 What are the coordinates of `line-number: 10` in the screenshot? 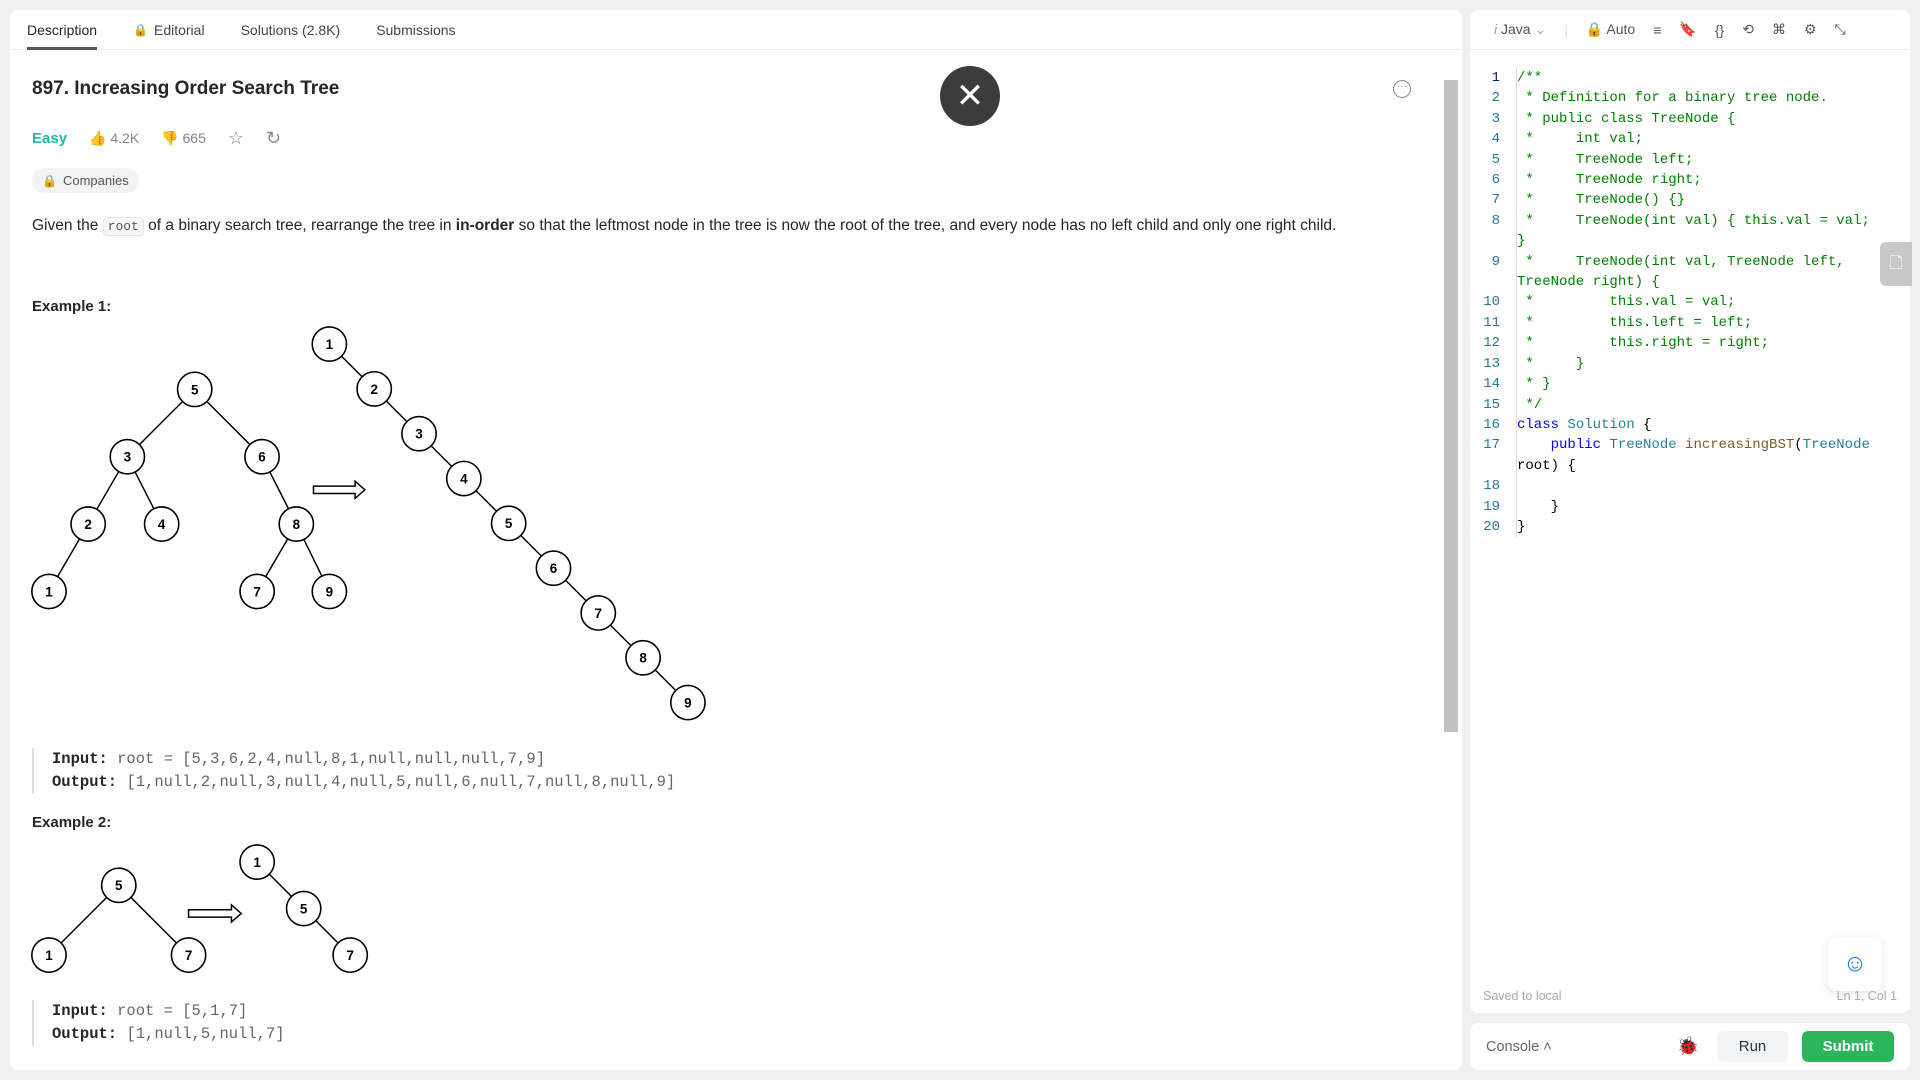 It's located at (1491, 302).